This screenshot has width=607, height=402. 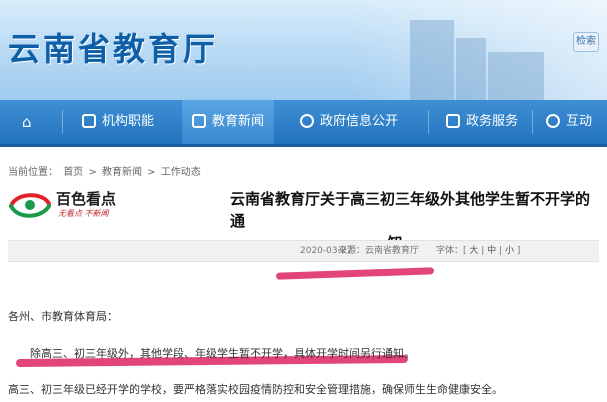 I want to click on article-meta: 2020-03-27 来源：云南省教育厅 字体：[ 大 | 中 | 小 ], so click(x=303, y=251).